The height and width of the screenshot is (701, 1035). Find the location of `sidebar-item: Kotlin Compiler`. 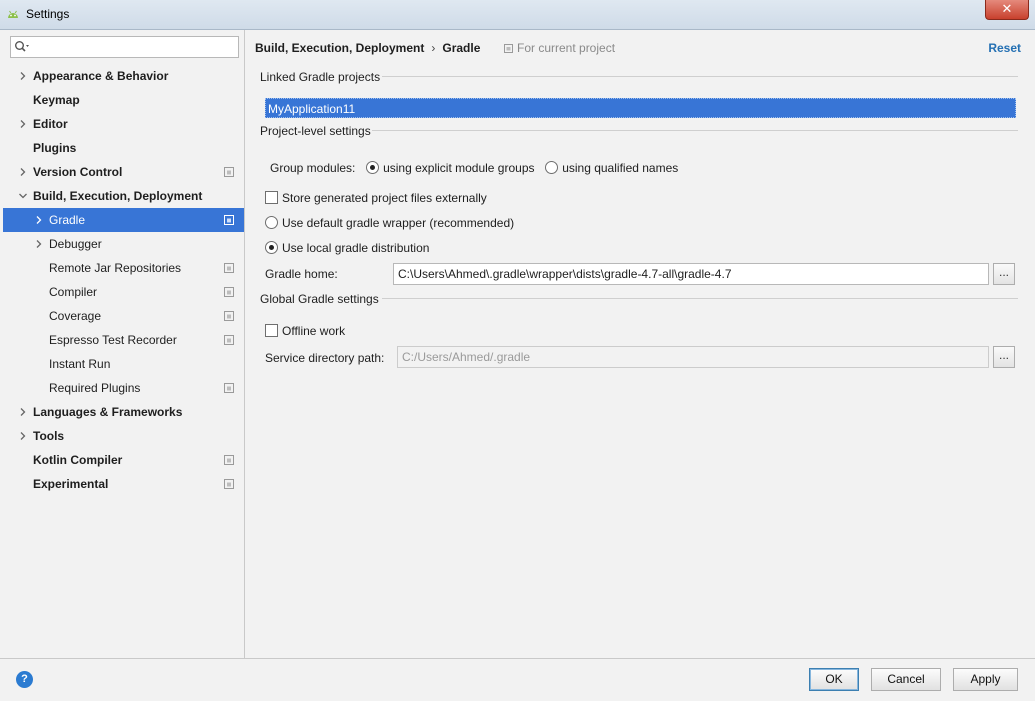

sidebar-item: Kotlin Compiler is located at coordinates (123, 460).